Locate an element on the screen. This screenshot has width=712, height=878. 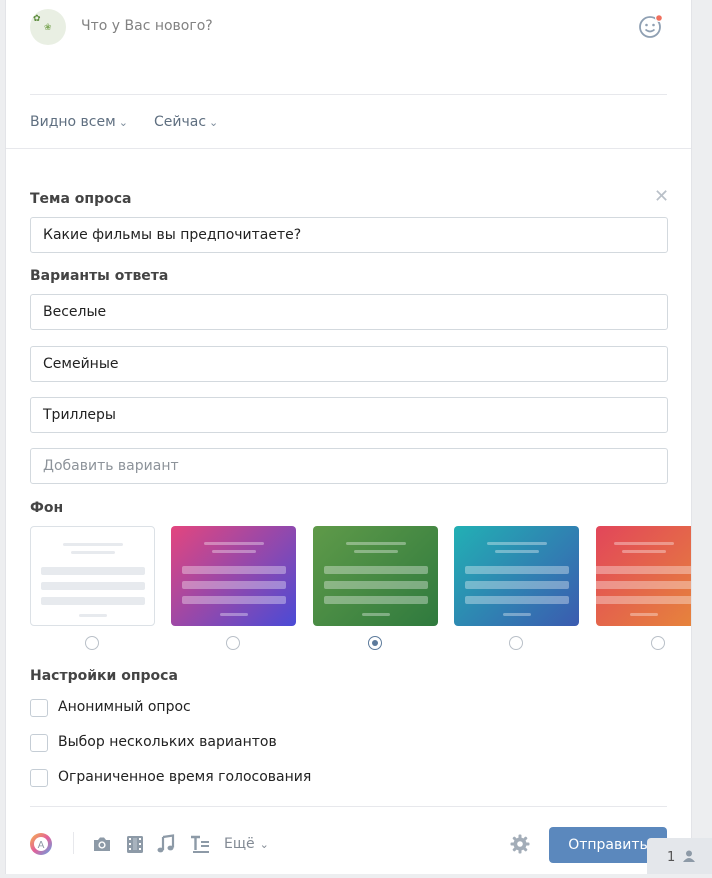
music-icon is located at coordinates (166, 844).